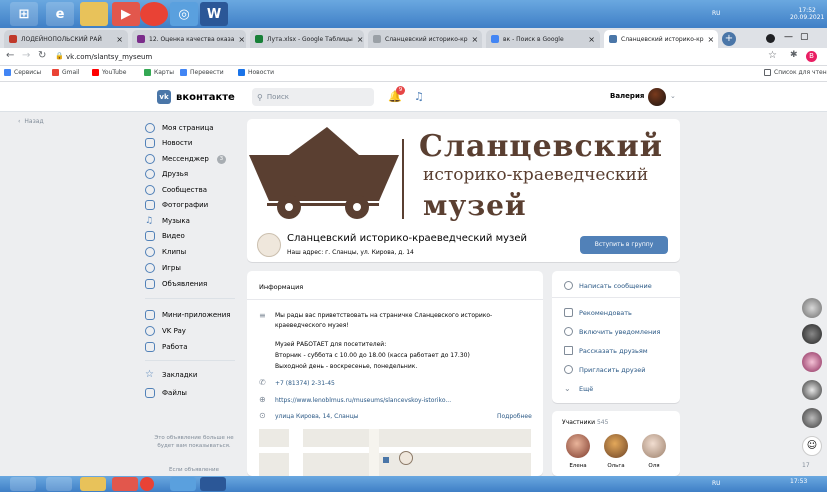 Image resolution: width=827 pixels, height=492 pixels. I want to click on minimize-icon: —, so click(788, 37).